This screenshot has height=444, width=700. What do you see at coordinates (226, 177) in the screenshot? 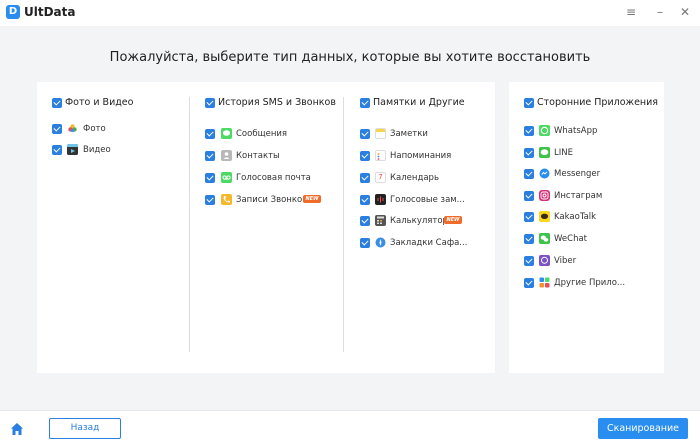
I see `voicemail-icon` at bounding box center [226, 177].